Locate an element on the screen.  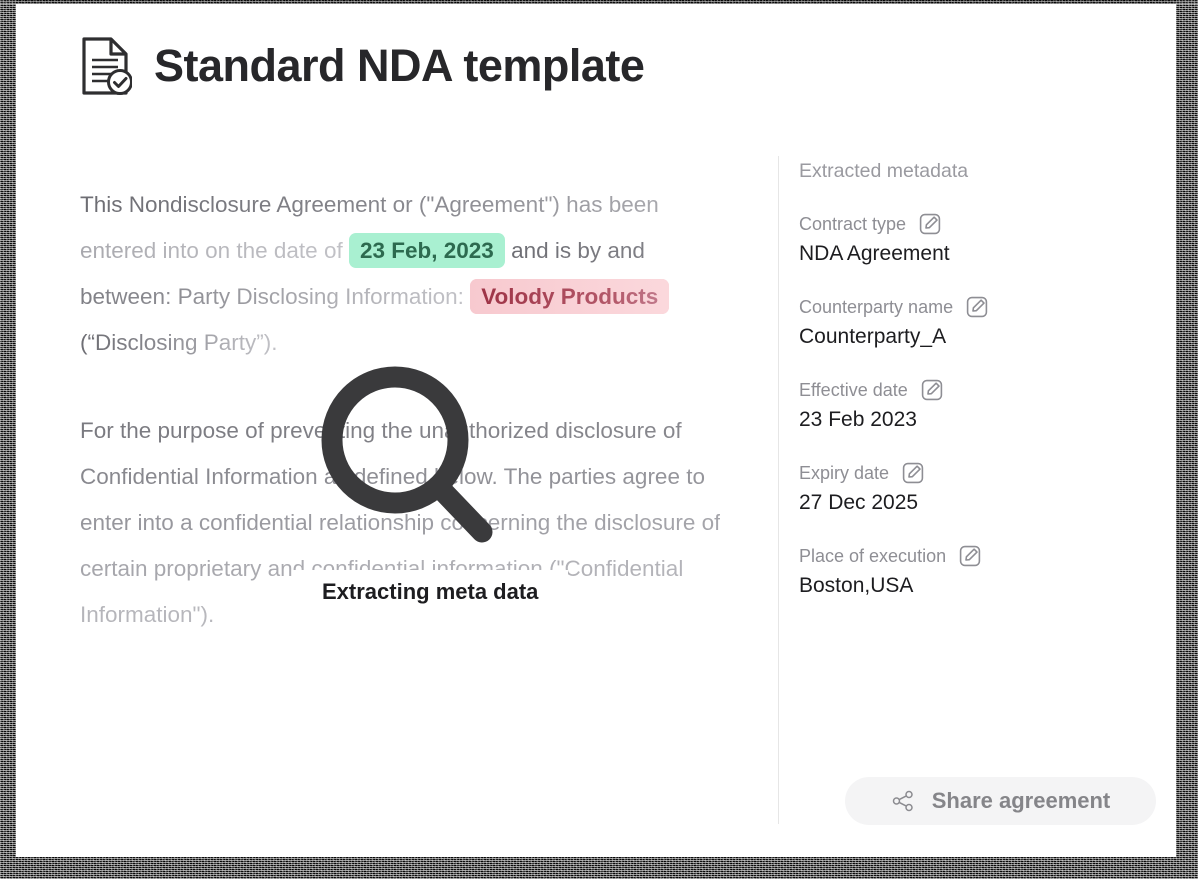
highlight-effective-date: 23 Feb, 2023 is located at coordinates (426, 250).